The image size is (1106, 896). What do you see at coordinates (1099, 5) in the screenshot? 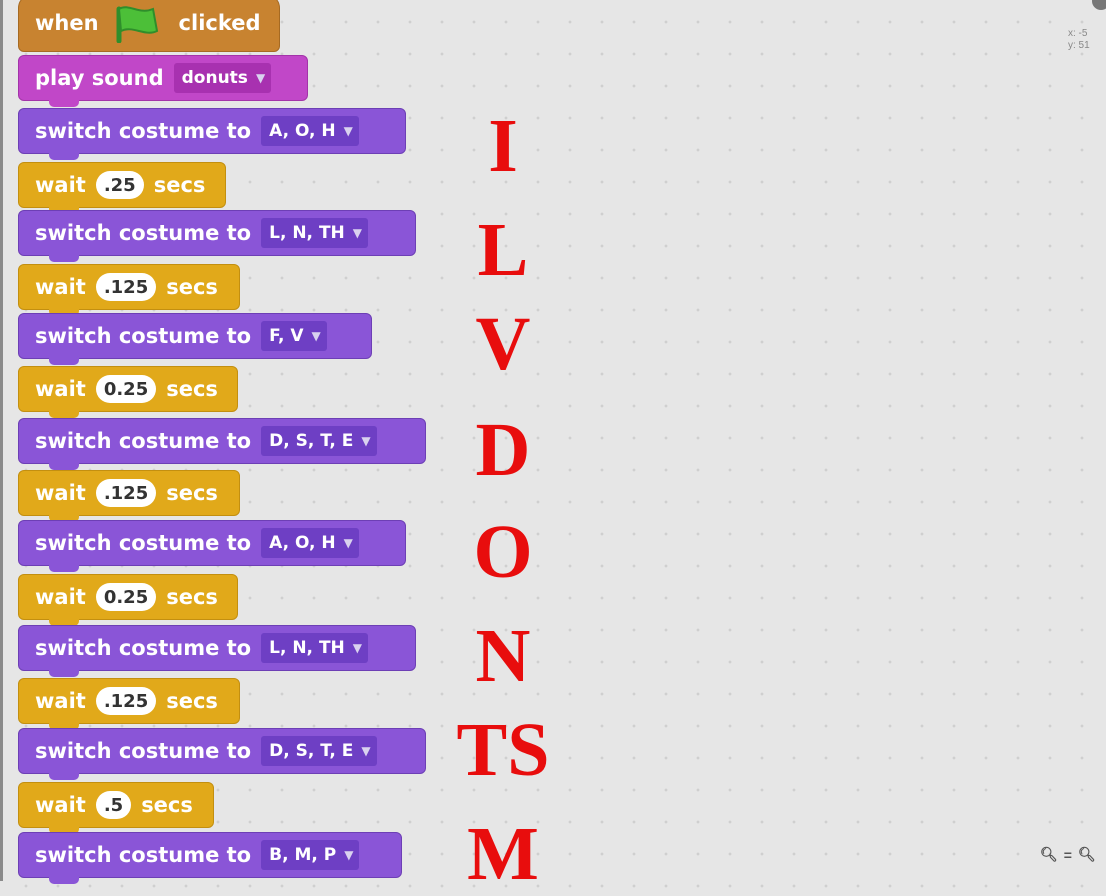
I see `cursor-indicator-icon` at bounding box center [1099, 5].